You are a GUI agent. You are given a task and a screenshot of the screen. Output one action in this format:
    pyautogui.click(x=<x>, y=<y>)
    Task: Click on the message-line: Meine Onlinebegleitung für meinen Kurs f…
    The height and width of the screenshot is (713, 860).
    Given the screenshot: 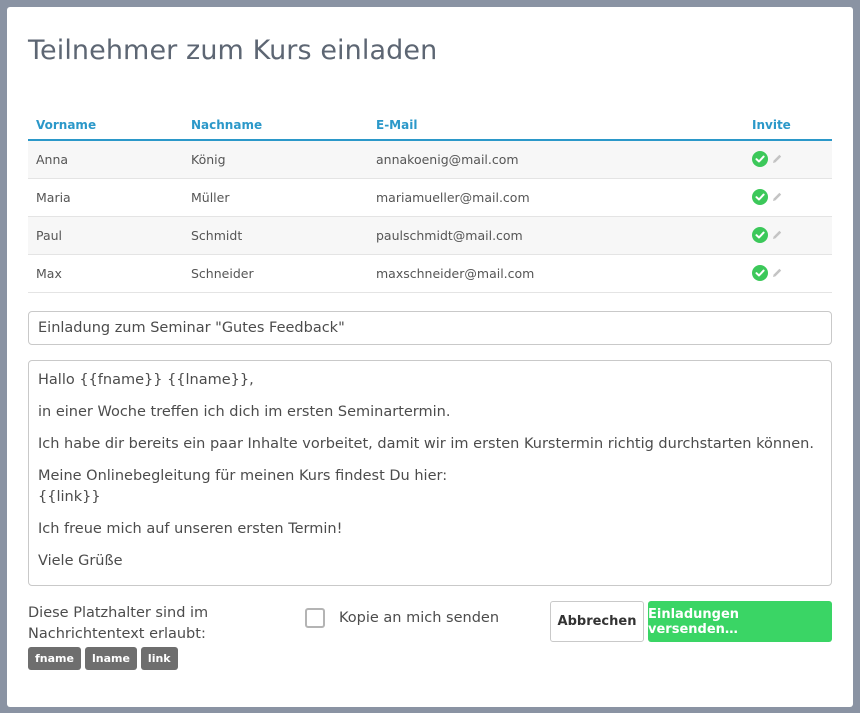 What is the action you would take?
    pyautogui.click(x=430, y=487)
    